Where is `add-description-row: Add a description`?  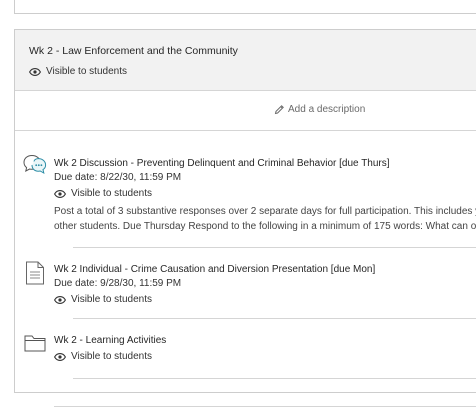
add-description-row: Add a description is located at coordinates (245, 110).